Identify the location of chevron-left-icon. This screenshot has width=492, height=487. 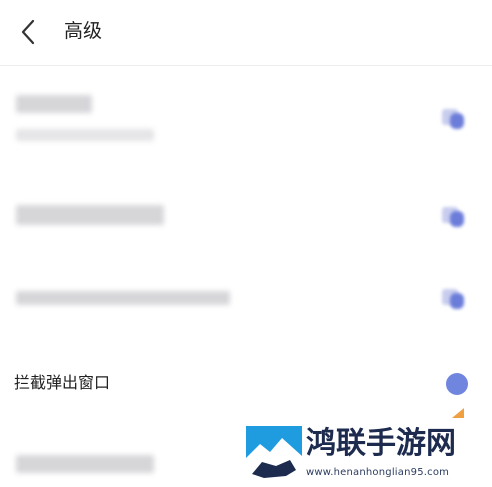
(28, 32).